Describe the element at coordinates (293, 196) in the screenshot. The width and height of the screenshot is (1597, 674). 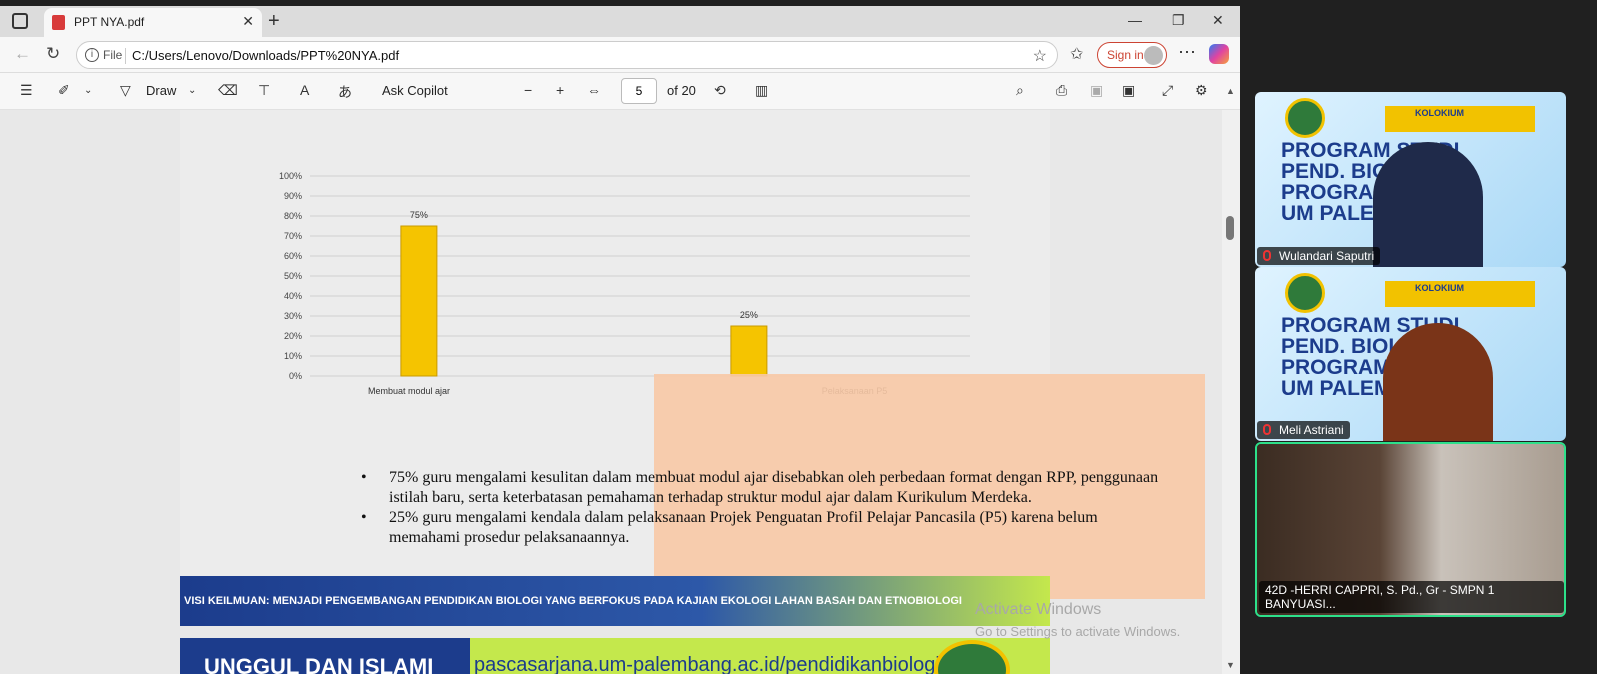
I see `y-tick-label: 90%` at that location.